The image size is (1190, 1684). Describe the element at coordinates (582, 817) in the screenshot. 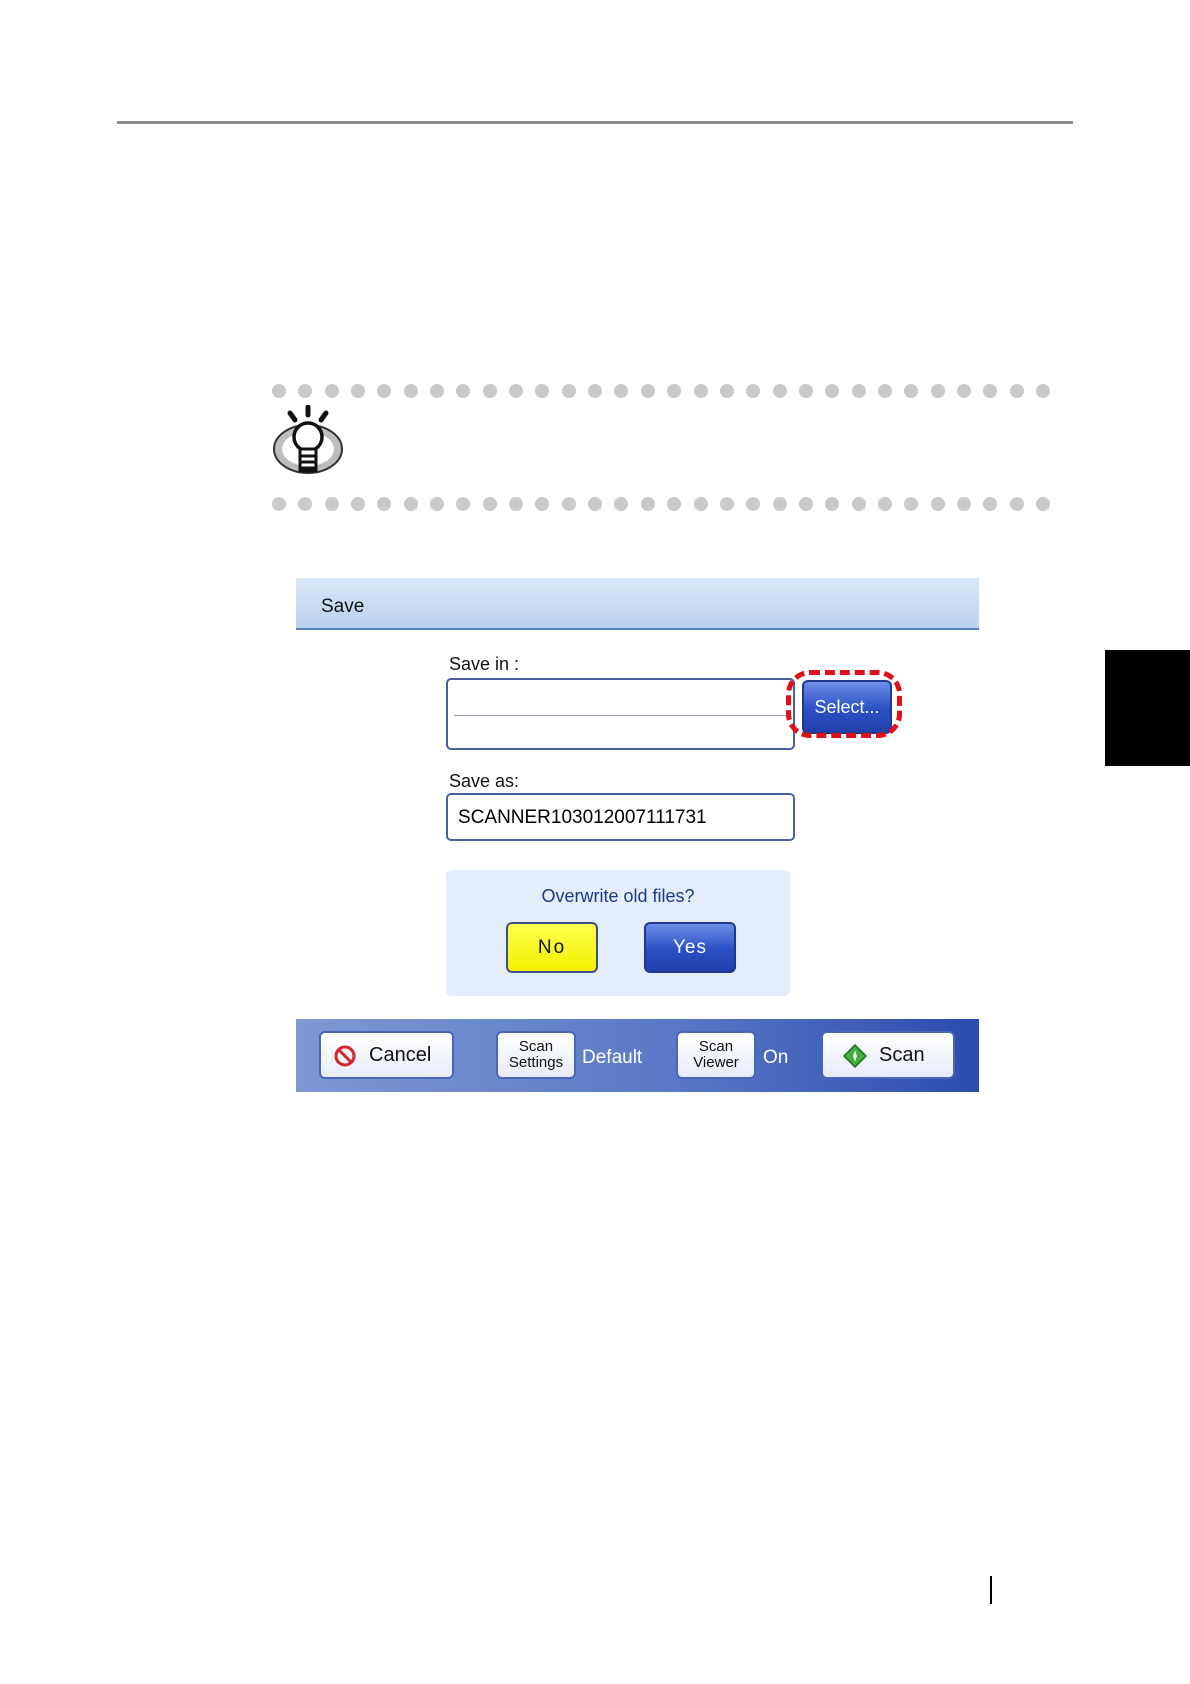

I see `save-as-value: SCANNER103012007111731` at that location.